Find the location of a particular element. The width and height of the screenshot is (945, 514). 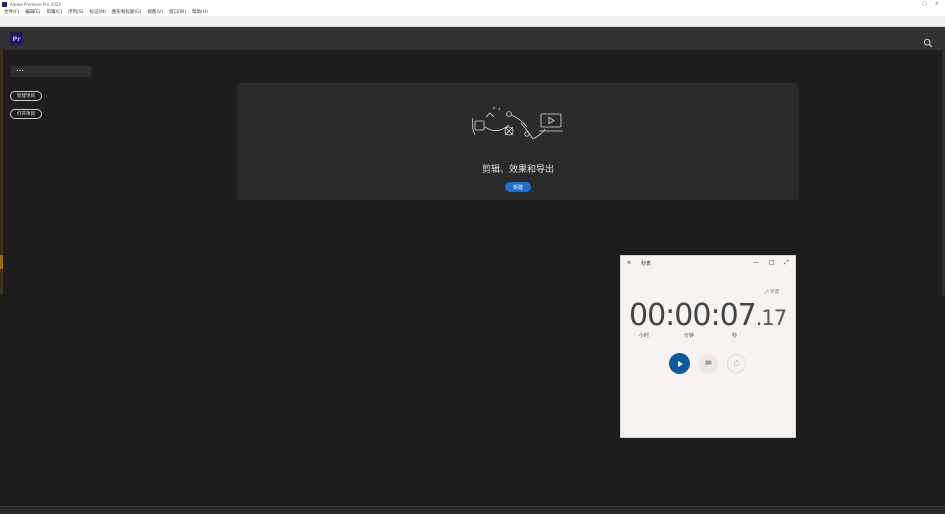

stopwatch-title: 秒表 is located at coordinates (646, 263).